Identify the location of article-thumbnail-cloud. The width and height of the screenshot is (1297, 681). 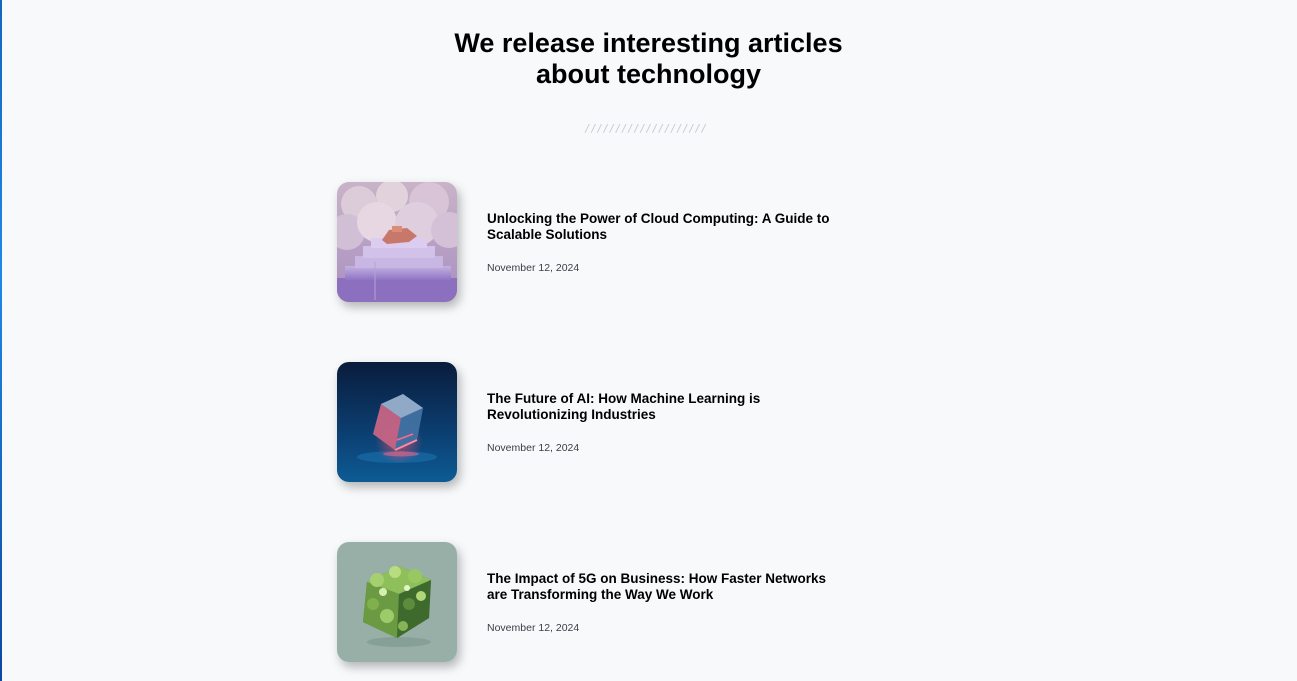
(397, 242).